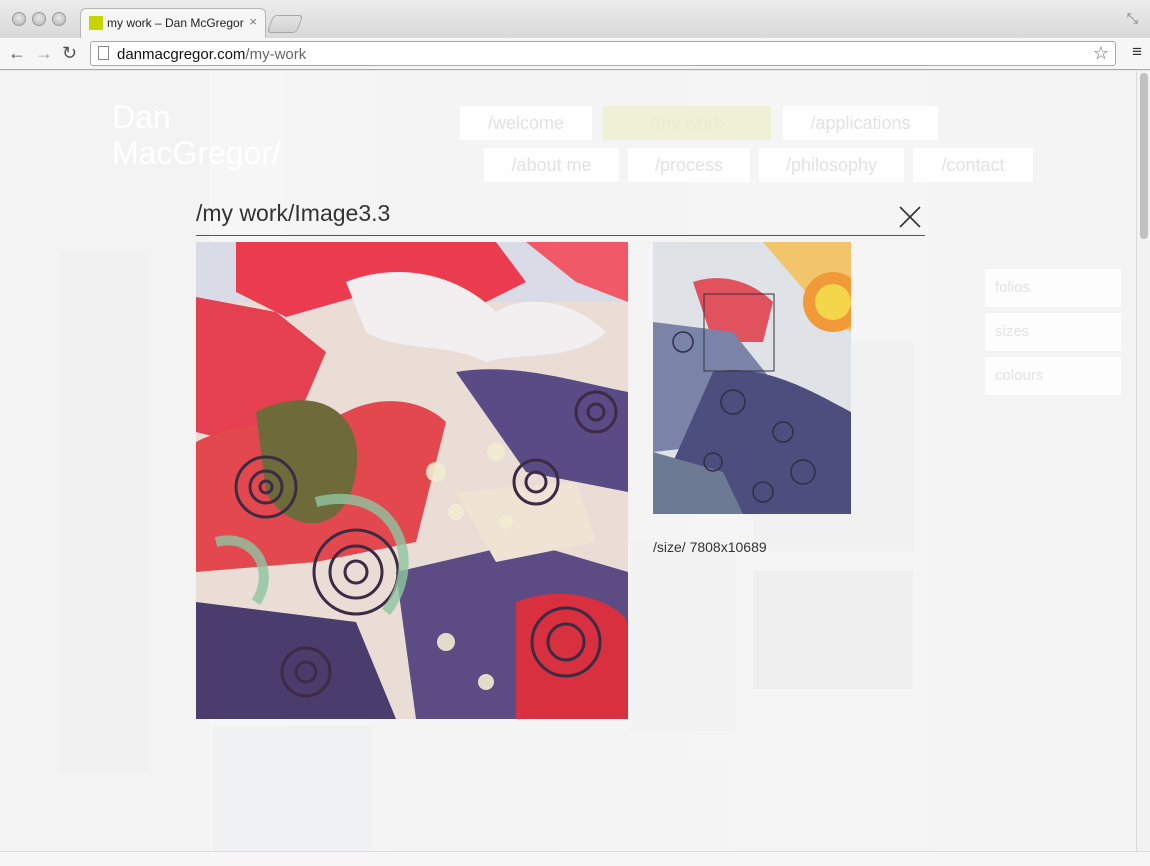  I want to click on url-text: danmacgregor.com/my-work, so click(211, 54).